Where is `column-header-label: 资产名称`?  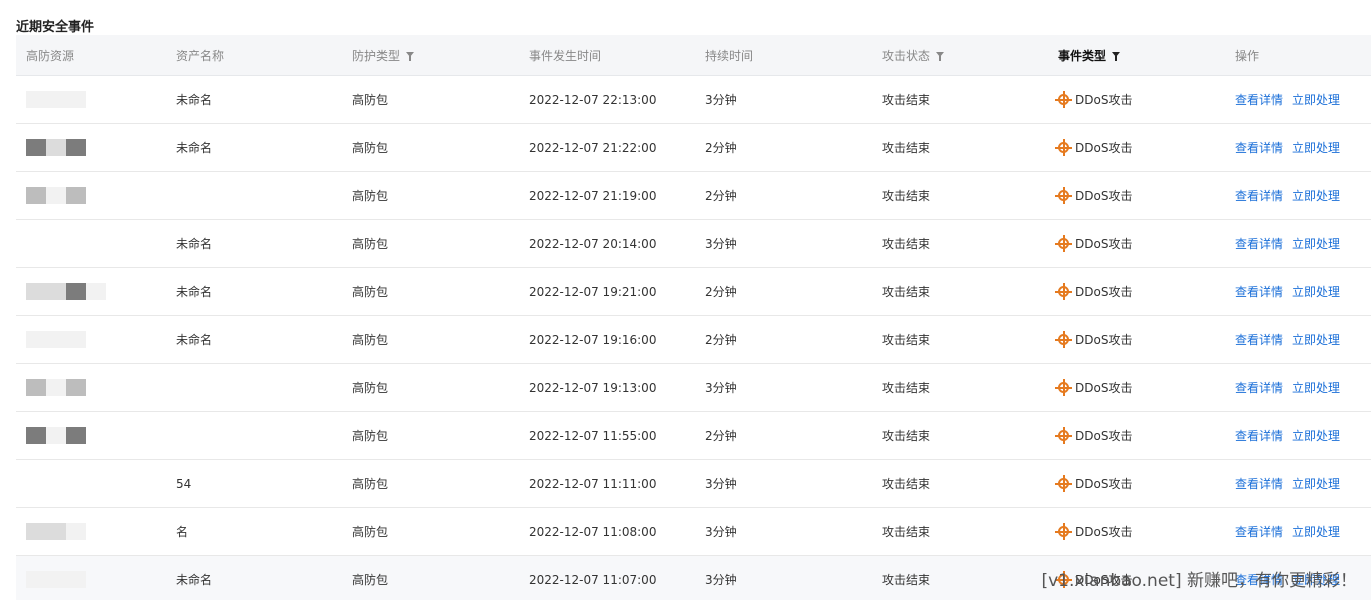 column-header-label: 资产名称 is located at coordinates (200, 55).